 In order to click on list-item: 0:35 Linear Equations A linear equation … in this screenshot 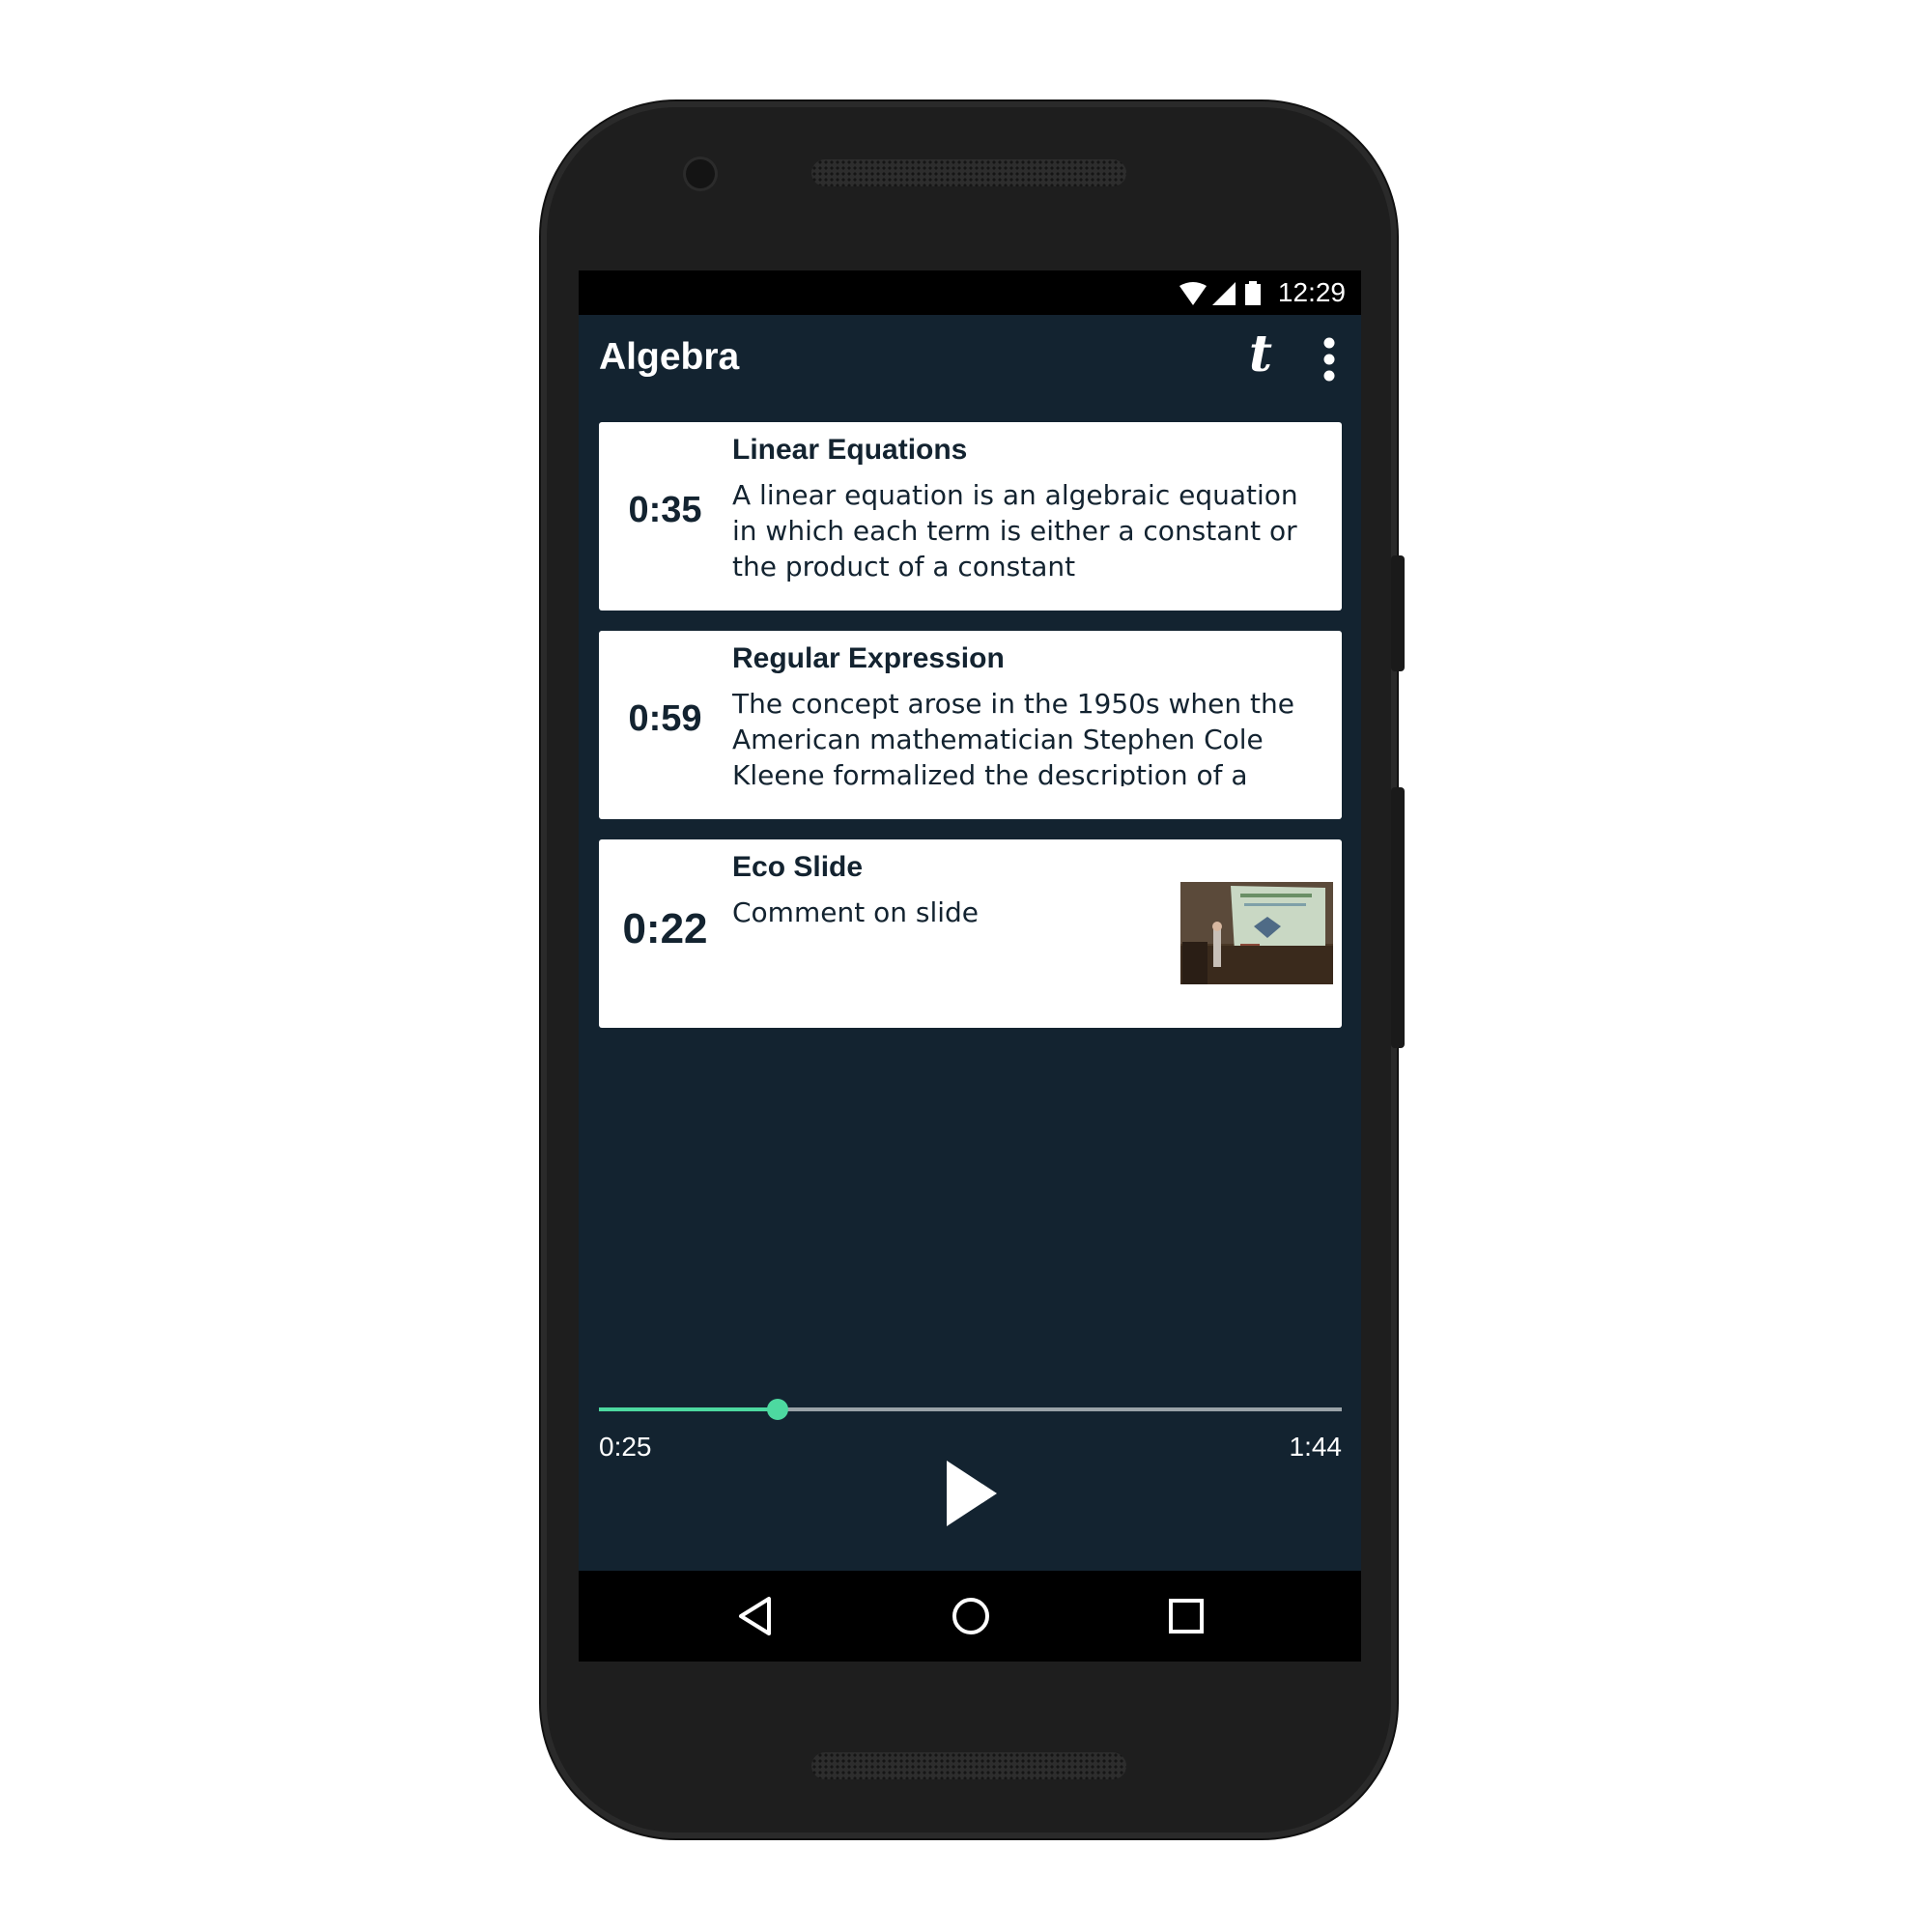, I will do `click(970, 516)`.